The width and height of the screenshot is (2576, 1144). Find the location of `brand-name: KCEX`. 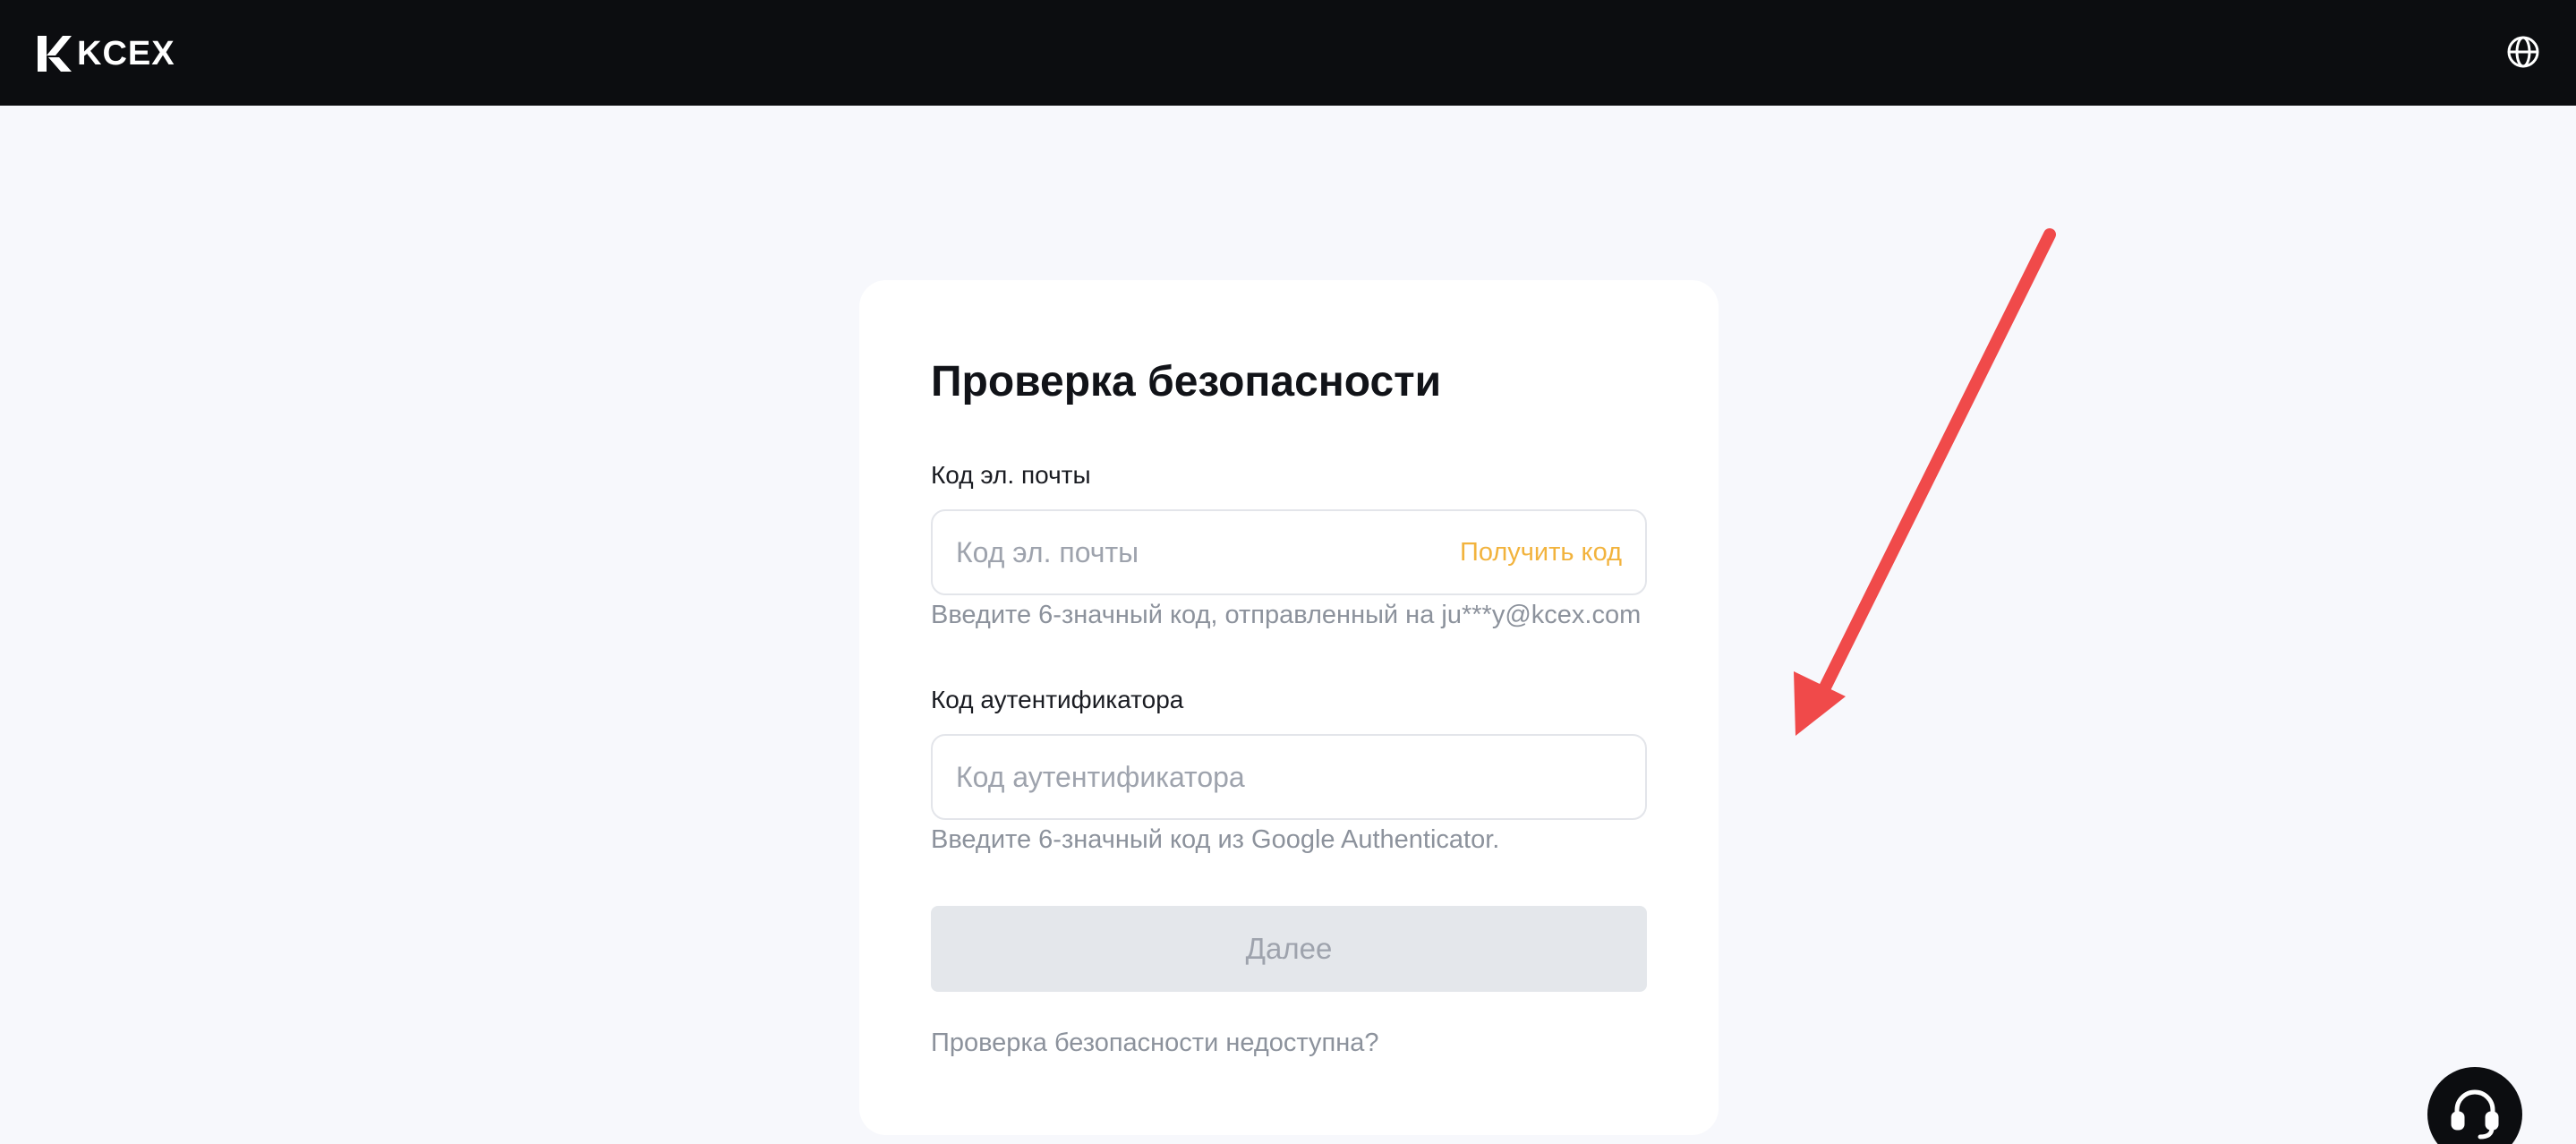

brand-name: KCEX is located at coordinates (126, 53).